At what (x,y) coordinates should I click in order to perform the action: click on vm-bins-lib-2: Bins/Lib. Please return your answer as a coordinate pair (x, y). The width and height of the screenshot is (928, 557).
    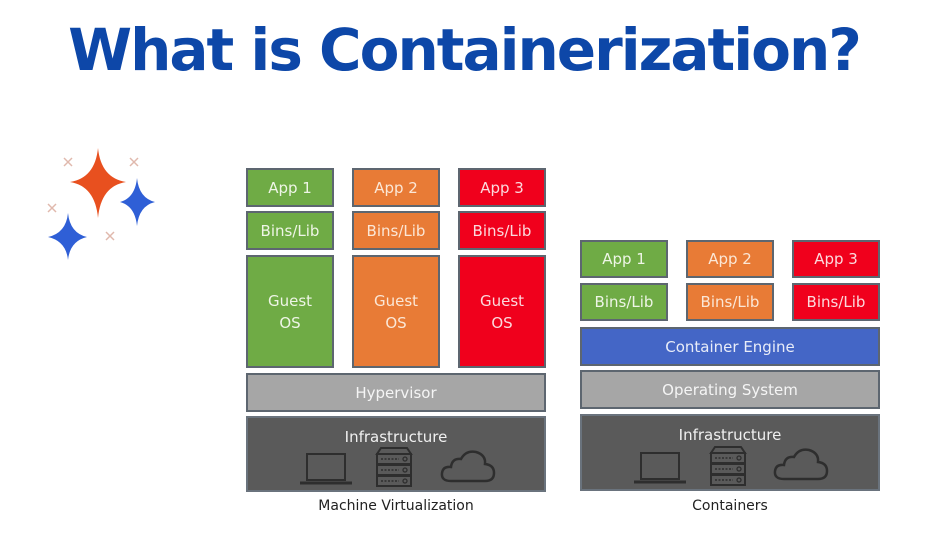
    Looking at the image, I should click on (396, 230).